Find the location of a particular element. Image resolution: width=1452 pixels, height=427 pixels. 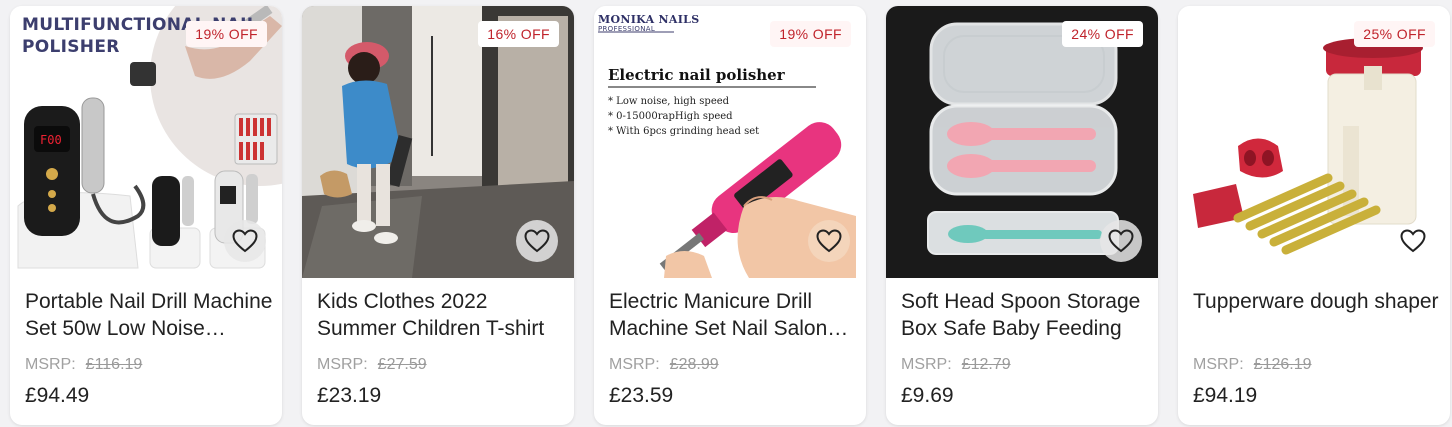

sale-price: £94.49 is located at coordinates (57, 395).